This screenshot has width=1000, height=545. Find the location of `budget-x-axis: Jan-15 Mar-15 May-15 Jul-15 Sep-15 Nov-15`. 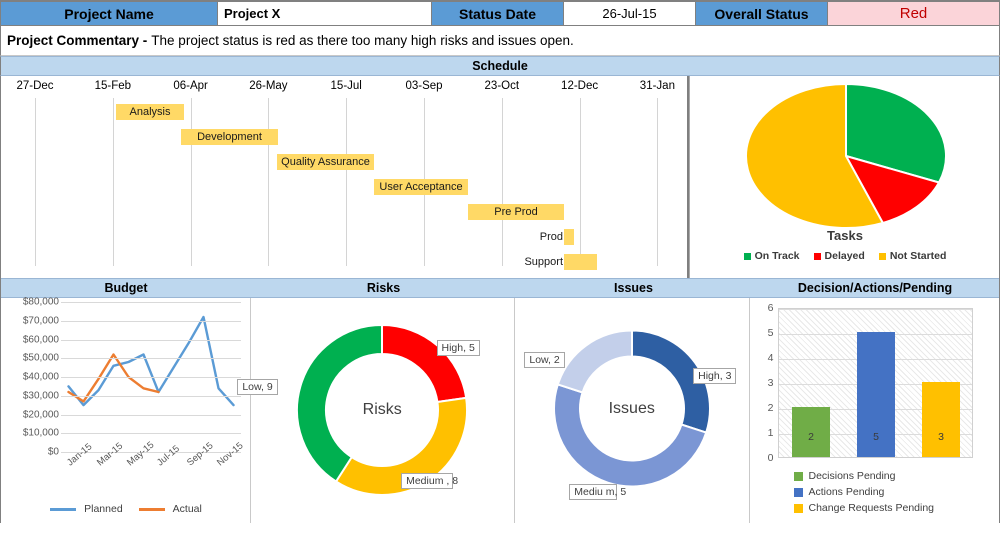

budget-x-axis: Jan-15 Mar-15 May-15 Jul-15 Sep-15 Nov-15 is located at coordinates (153, 470).